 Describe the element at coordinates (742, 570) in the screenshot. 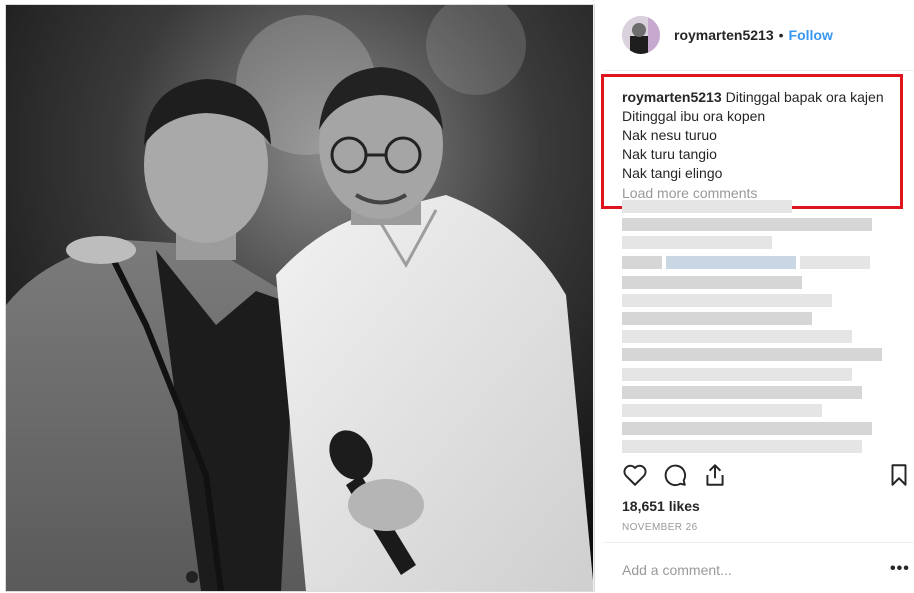

I see `comment-input` at that location.